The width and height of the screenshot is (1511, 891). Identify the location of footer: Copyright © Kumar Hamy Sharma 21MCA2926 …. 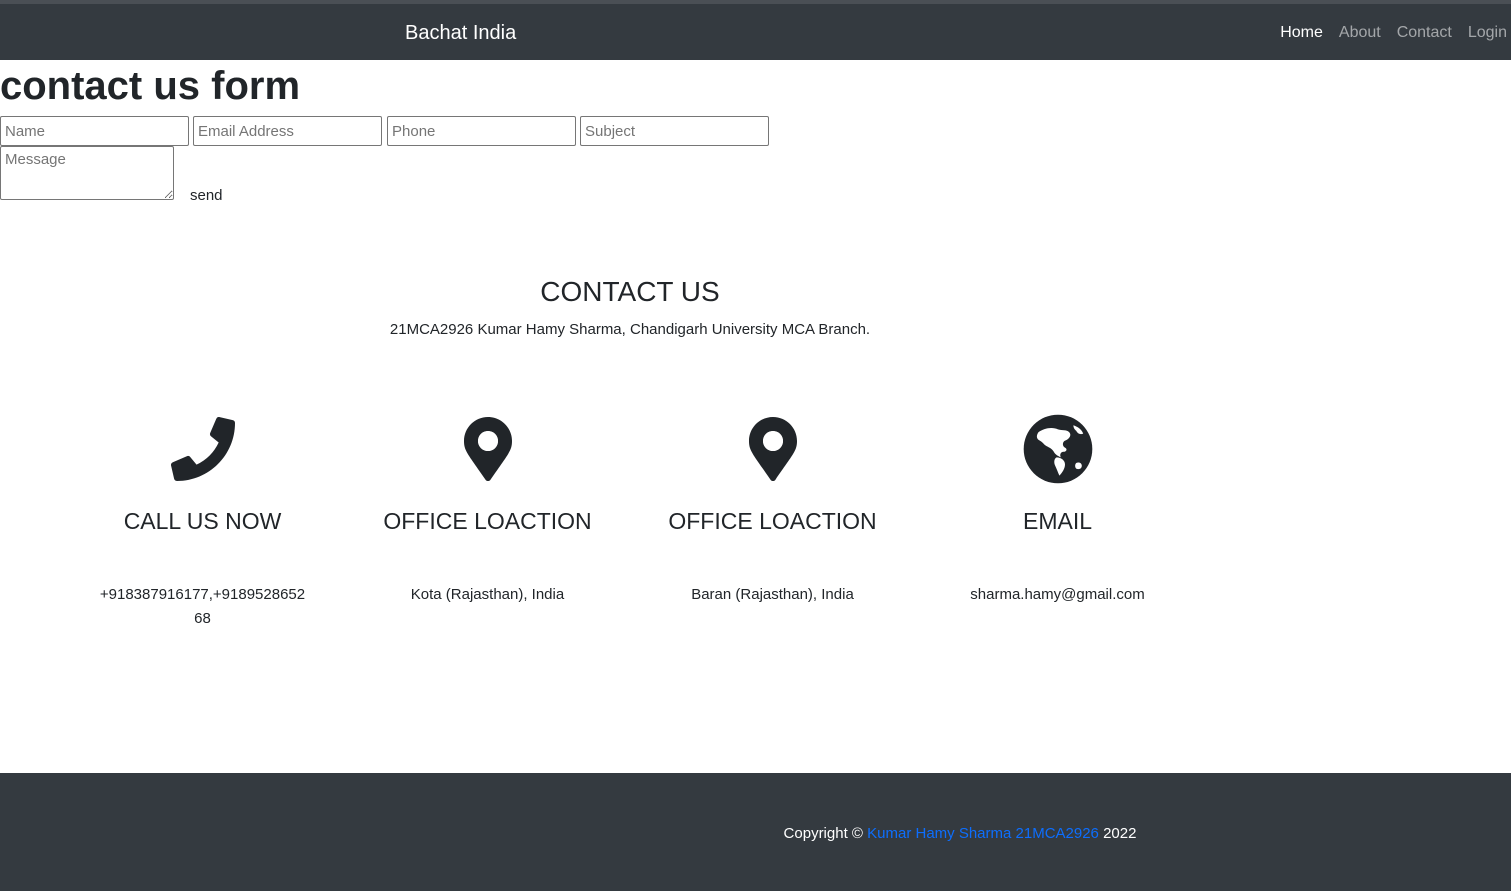
(755, 832).